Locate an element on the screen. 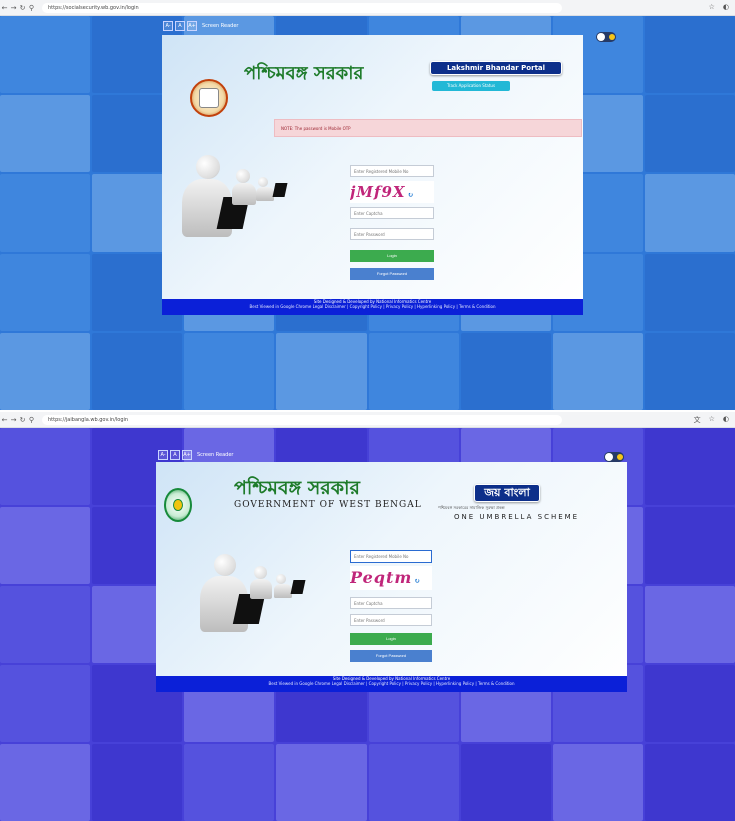  translate-icon: 文 is located at coordinates (697, 420).